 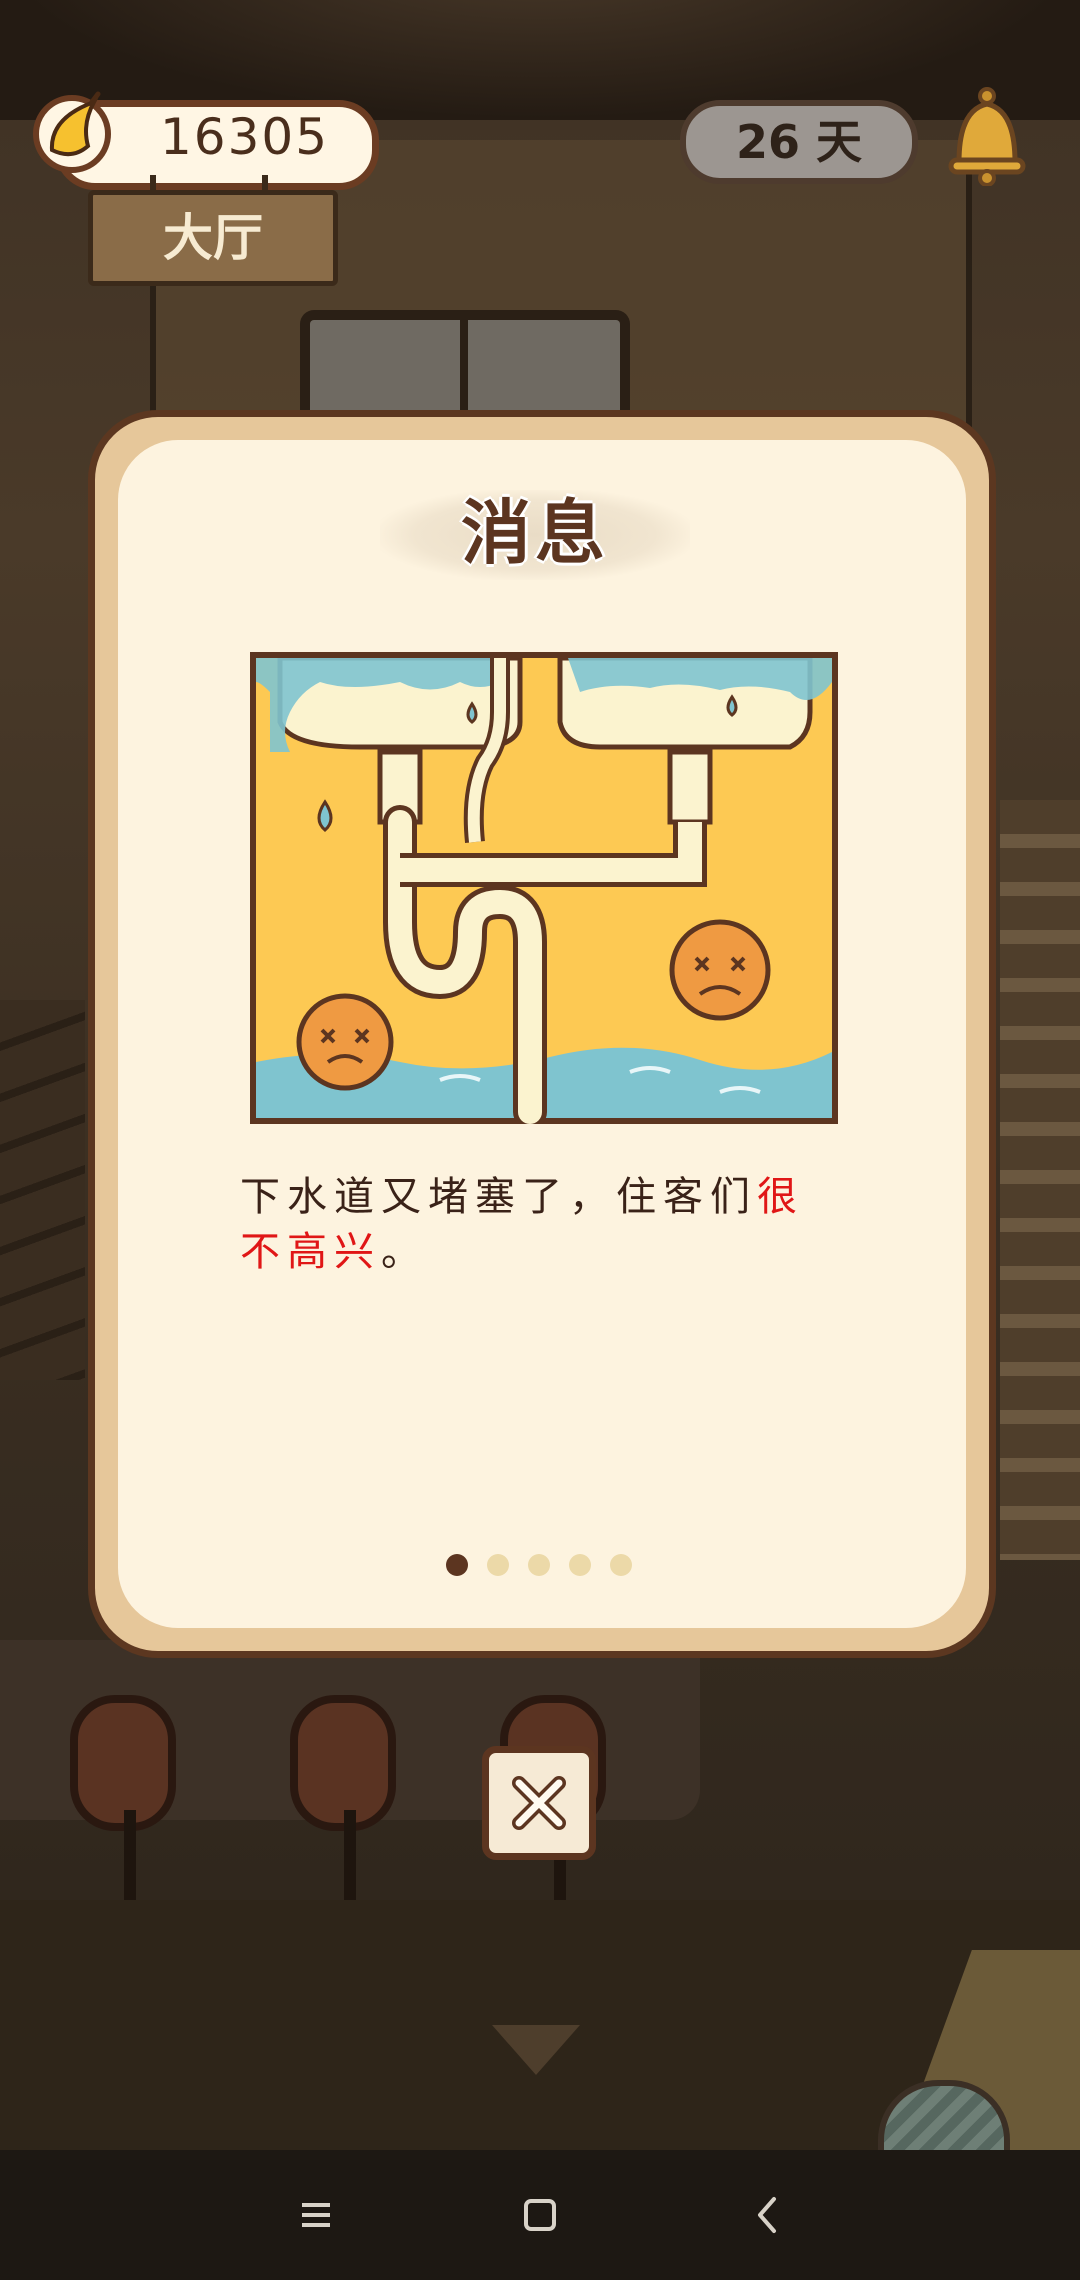 I want to click on back-icon, so click(x=768, y=2215).